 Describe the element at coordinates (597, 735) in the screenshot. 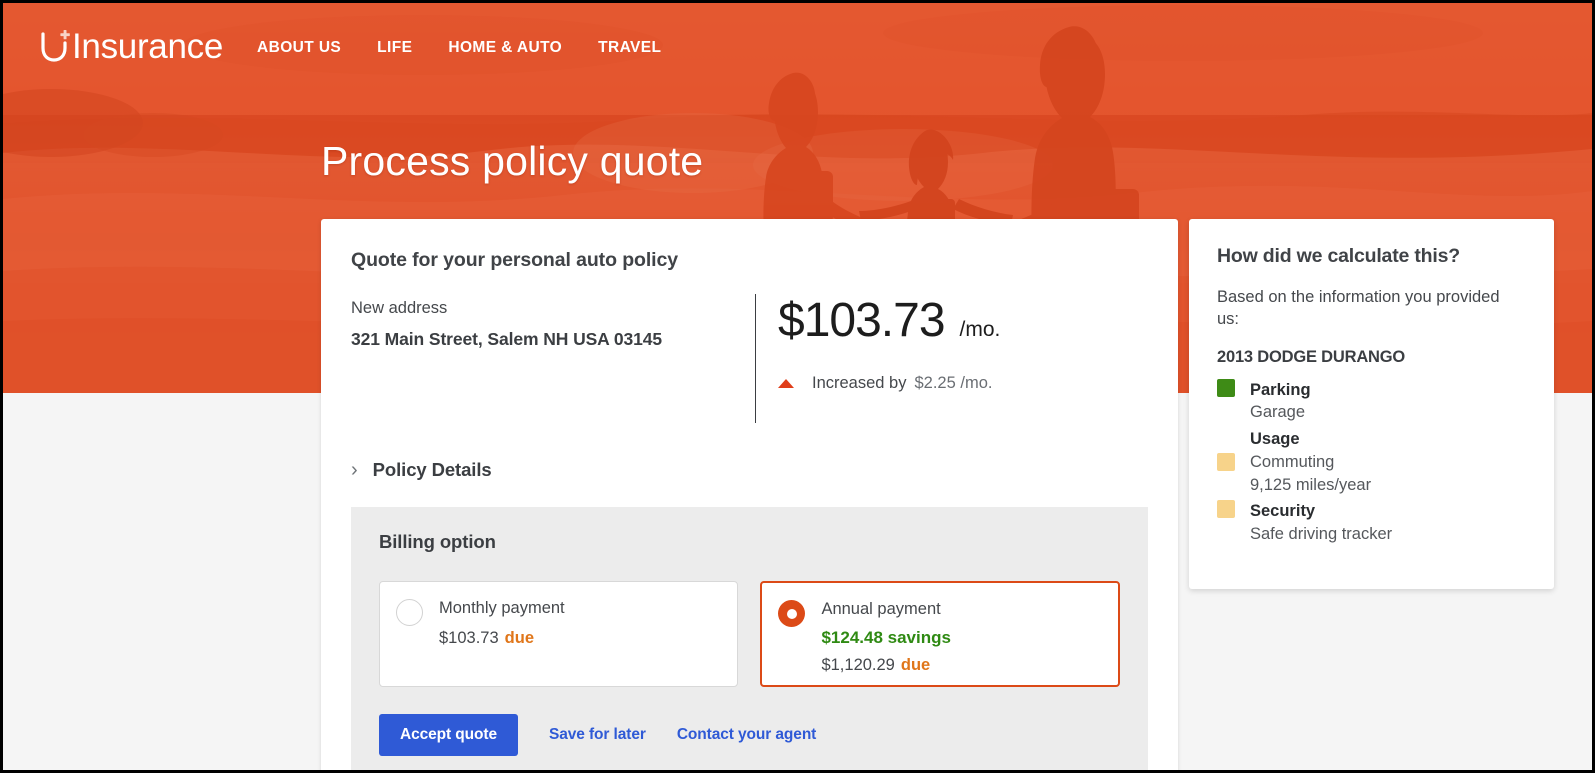

I see `save-for-later-button: Save for later` at that location.